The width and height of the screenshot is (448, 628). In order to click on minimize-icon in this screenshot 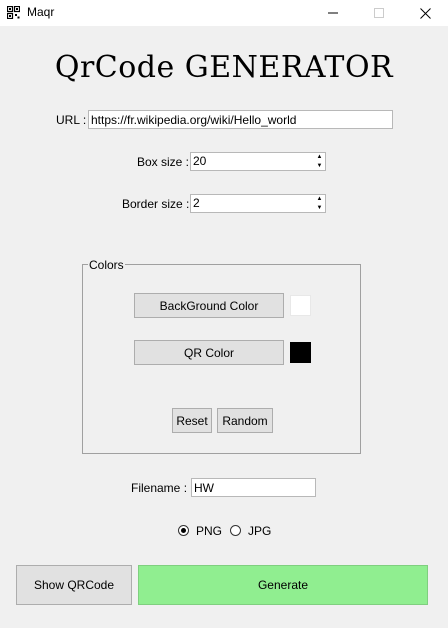, I will do `click(333, 13)`.